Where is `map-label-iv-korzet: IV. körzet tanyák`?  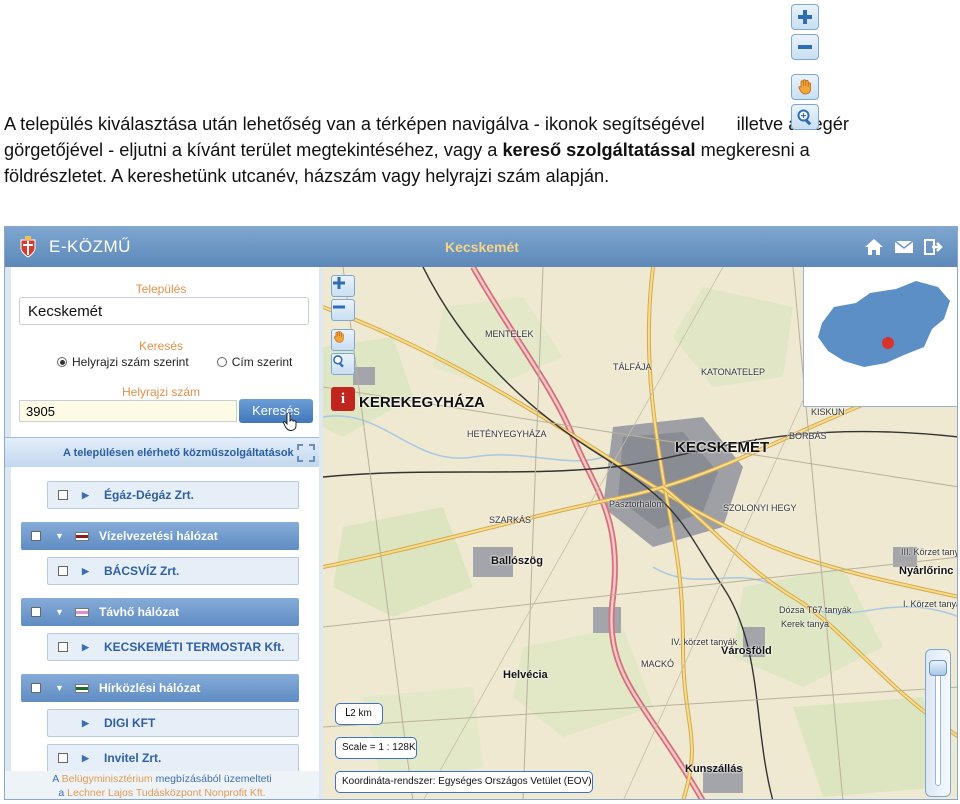 map-label-iv-korzet: IV. körzet tanyák is located at coordinates (704, 642).